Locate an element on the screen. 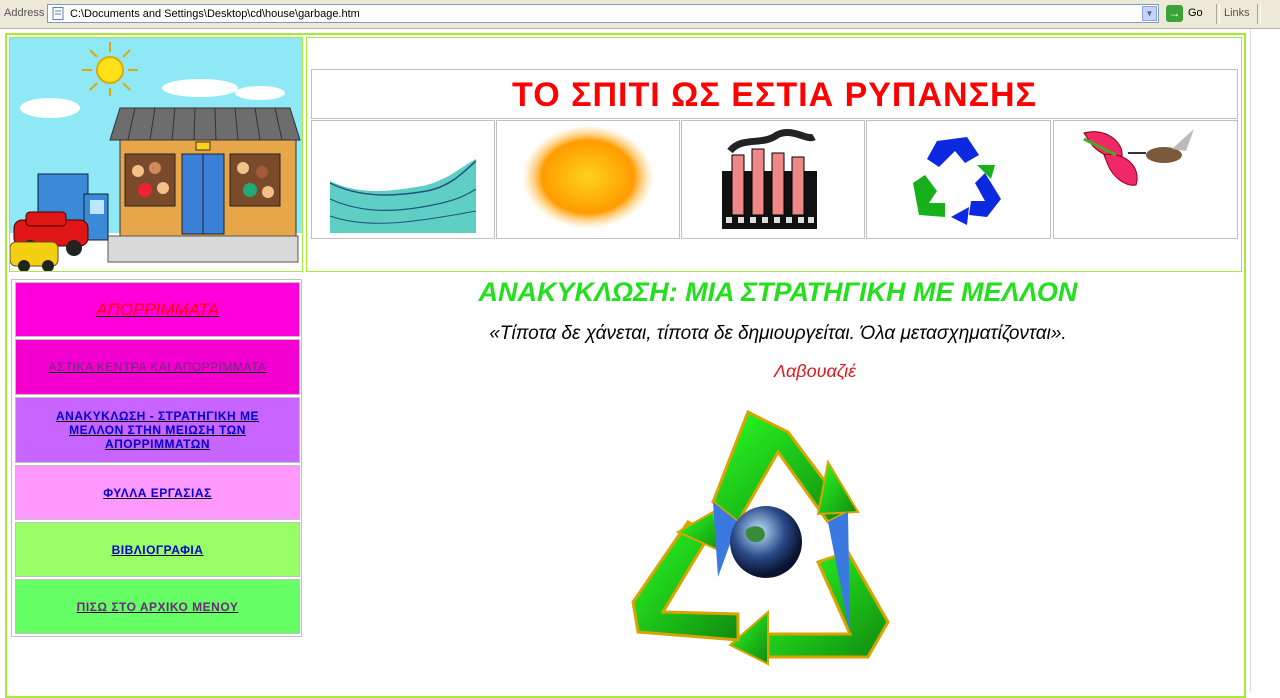  nav-item-label: ΑΠΟΡΡΙΜΜΑΤΑ is located at coordinates (157, 309).